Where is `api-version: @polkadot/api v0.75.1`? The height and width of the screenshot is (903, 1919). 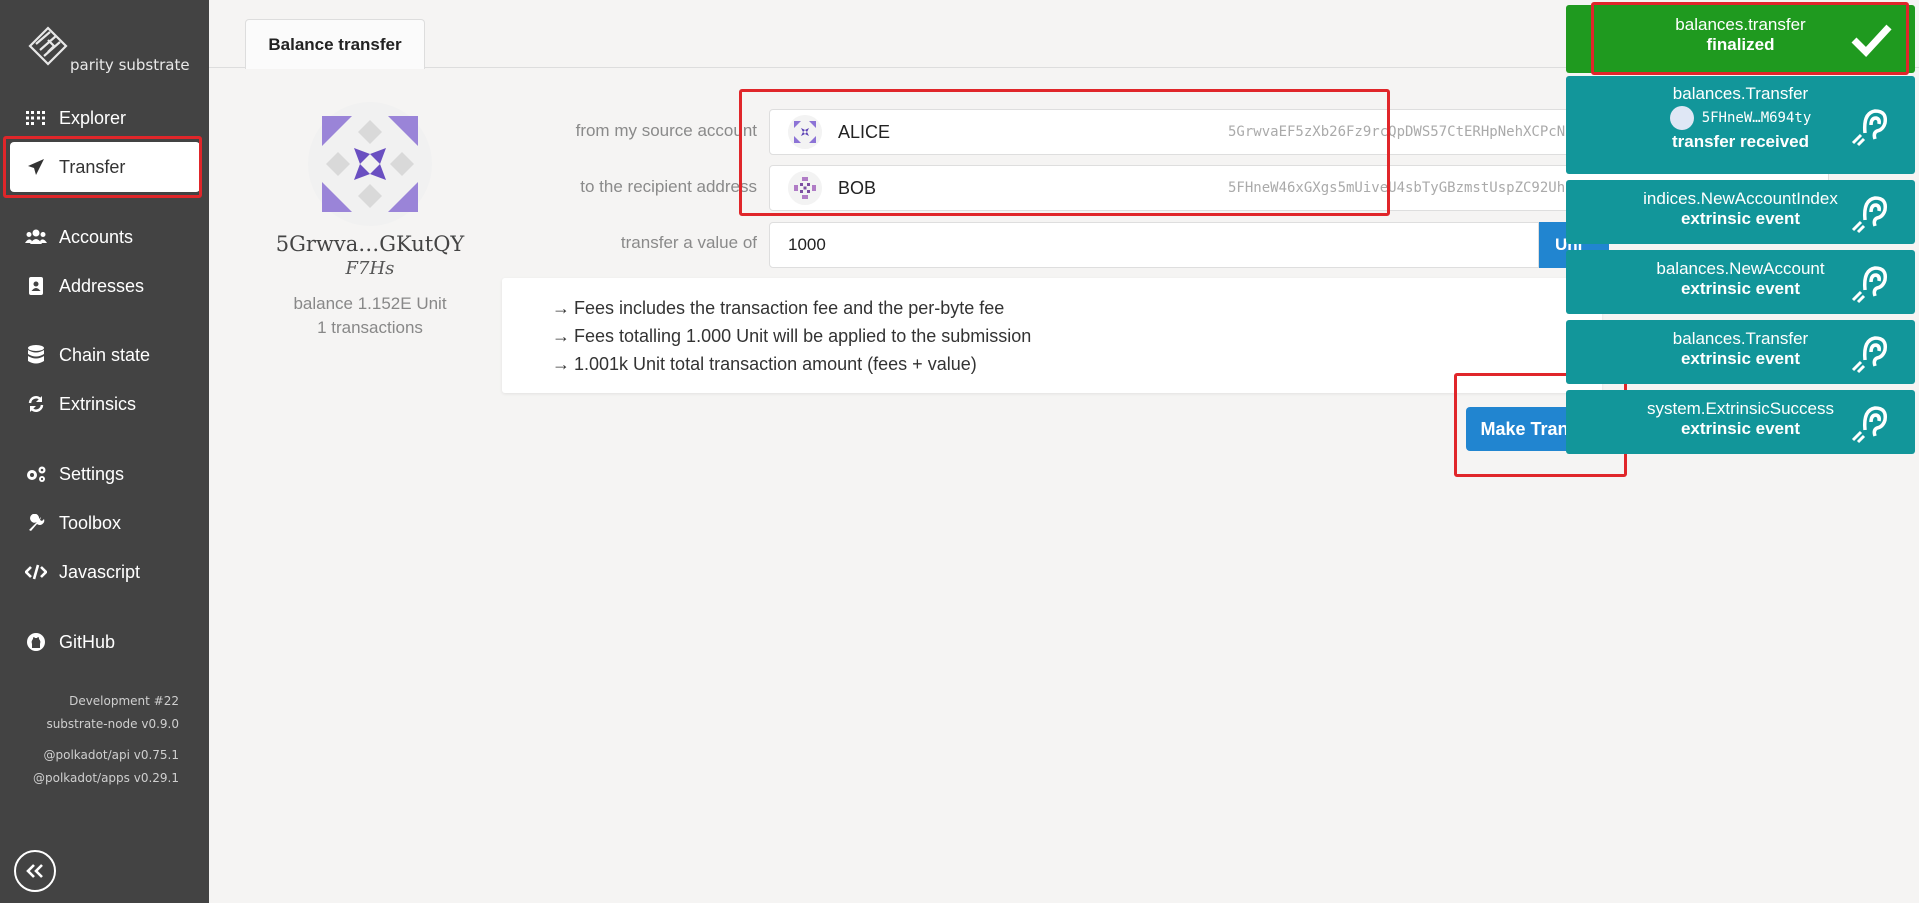
api-version: @polkadot/api v0.75.1 is located at coordinates (111, 755).